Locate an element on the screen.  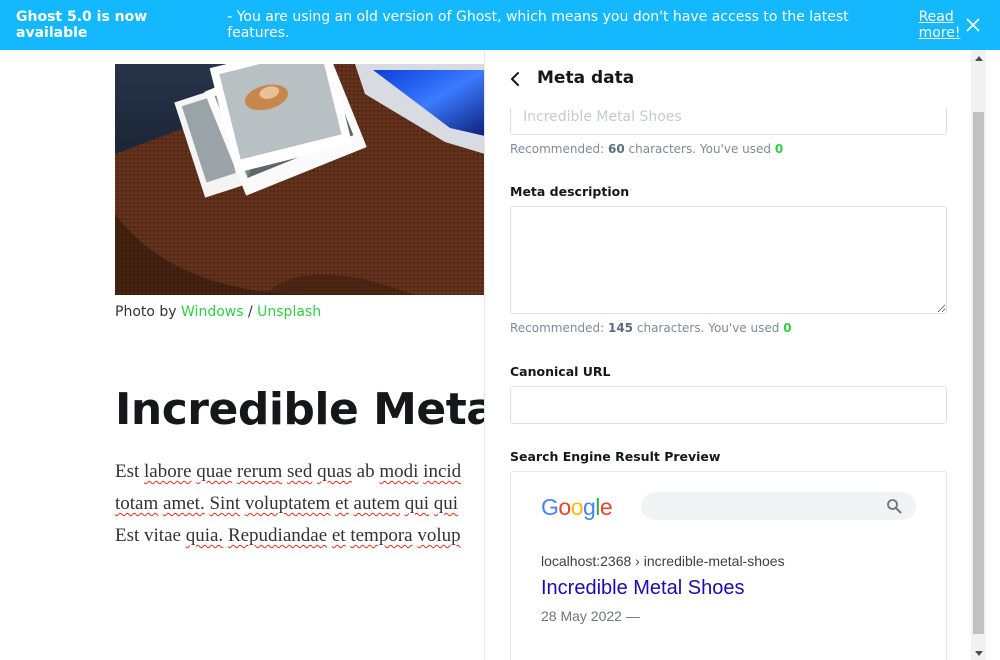
meta-description-textarea is located at coordinates (728, 260).